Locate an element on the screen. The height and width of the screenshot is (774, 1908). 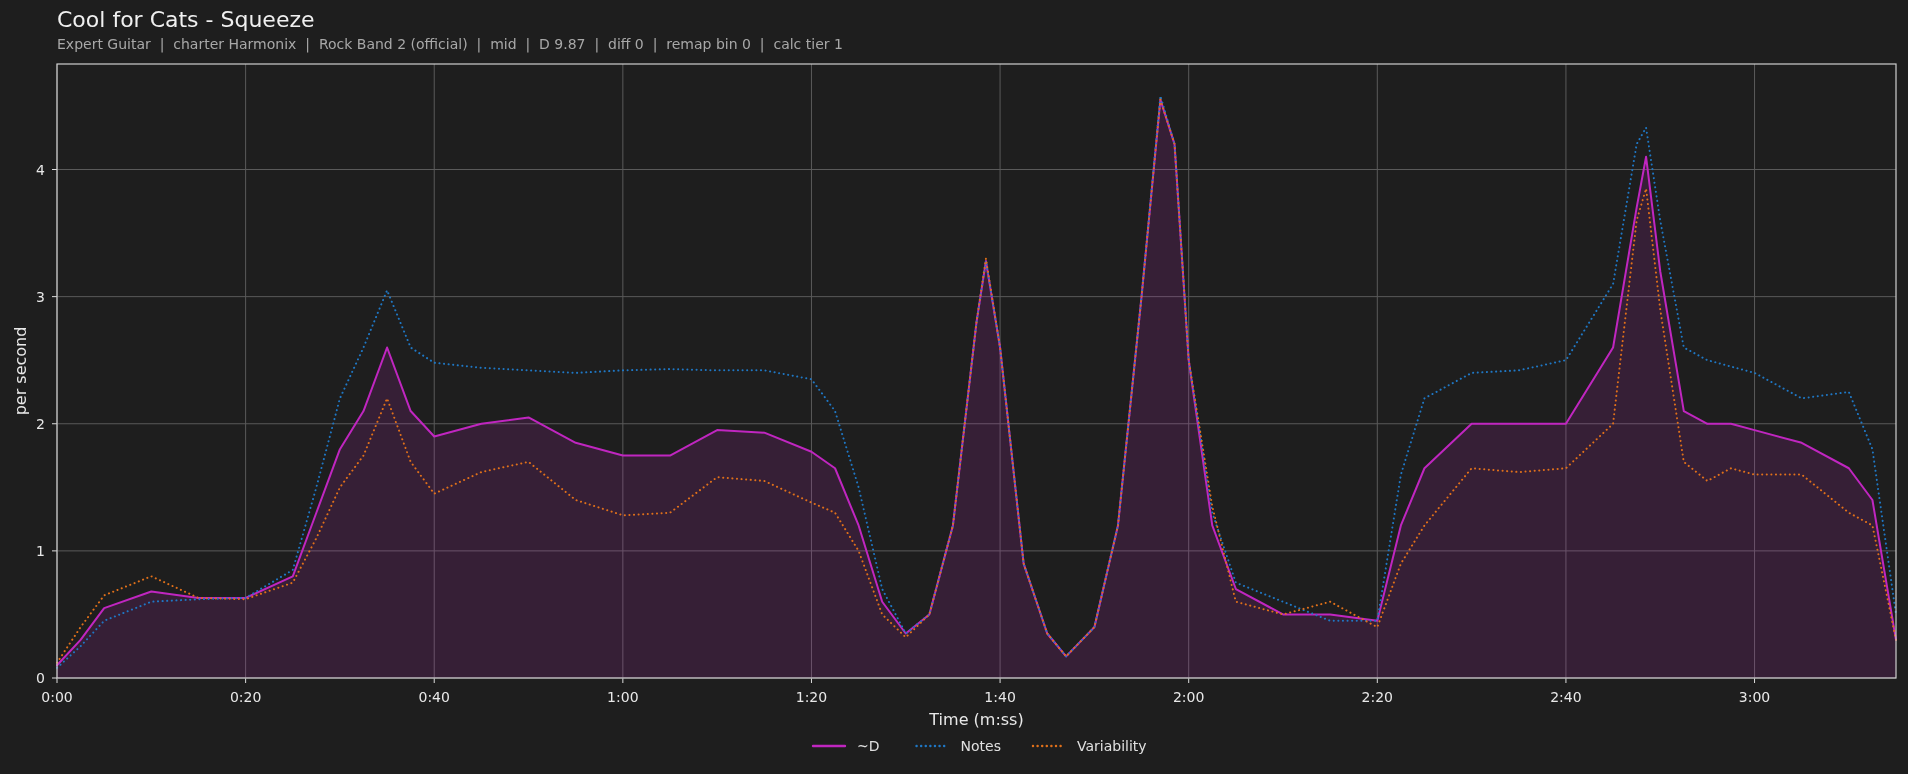
x-tick-label: 3:00 is located at coordinates (1754, 697).